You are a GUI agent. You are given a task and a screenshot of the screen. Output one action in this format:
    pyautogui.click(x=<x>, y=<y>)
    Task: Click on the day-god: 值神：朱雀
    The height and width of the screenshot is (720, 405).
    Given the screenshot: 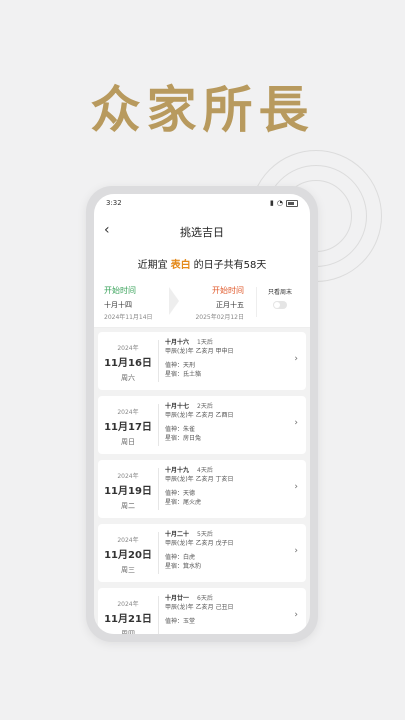 What is the action you would take?
    pyautogui.click(x=180, y=429)
    